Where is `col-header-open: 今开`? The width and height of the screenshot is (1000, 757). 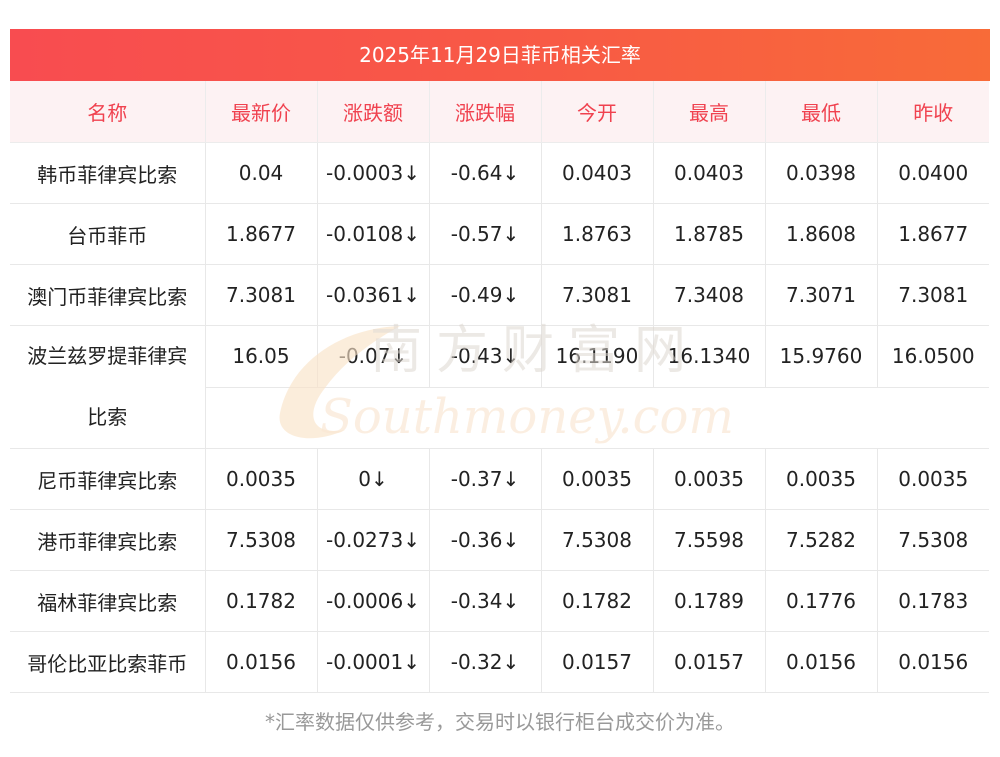
col-header-open: 今开 is located at coordinates (597, 112).